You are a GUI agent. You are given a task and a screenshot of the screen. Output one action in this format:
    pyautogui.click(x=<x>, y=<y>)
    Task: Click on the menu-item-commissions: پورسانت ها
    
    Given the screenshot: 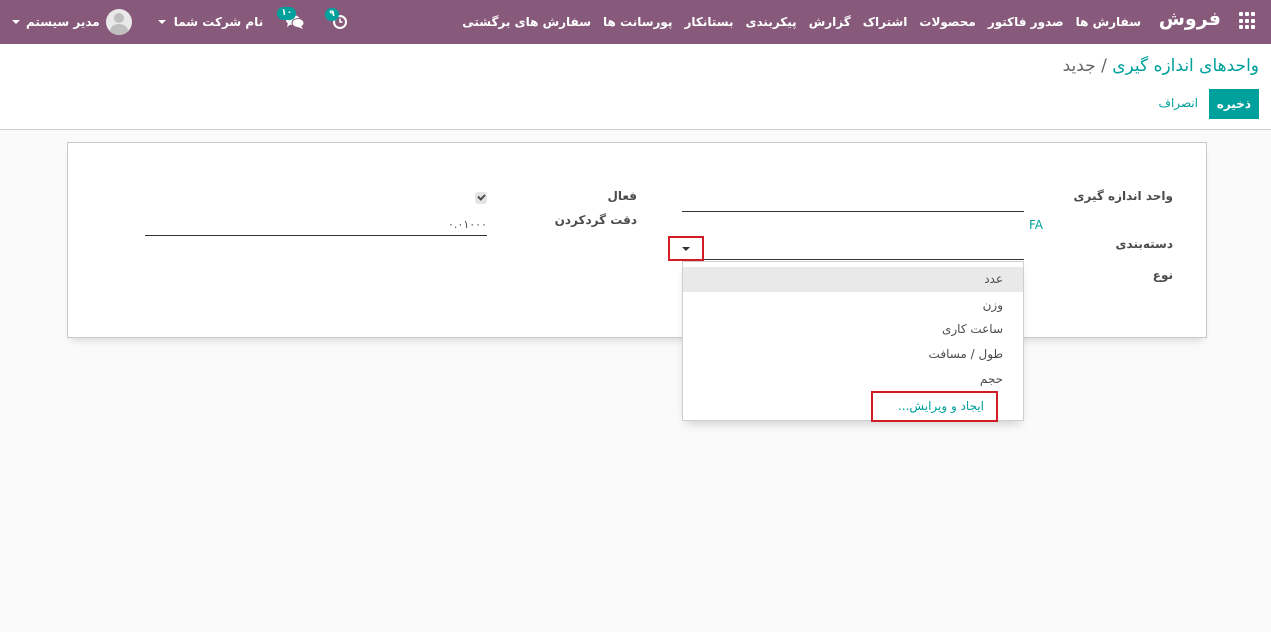 What is the action you would take?
    pyautogui.click(x=637, y=22)
    